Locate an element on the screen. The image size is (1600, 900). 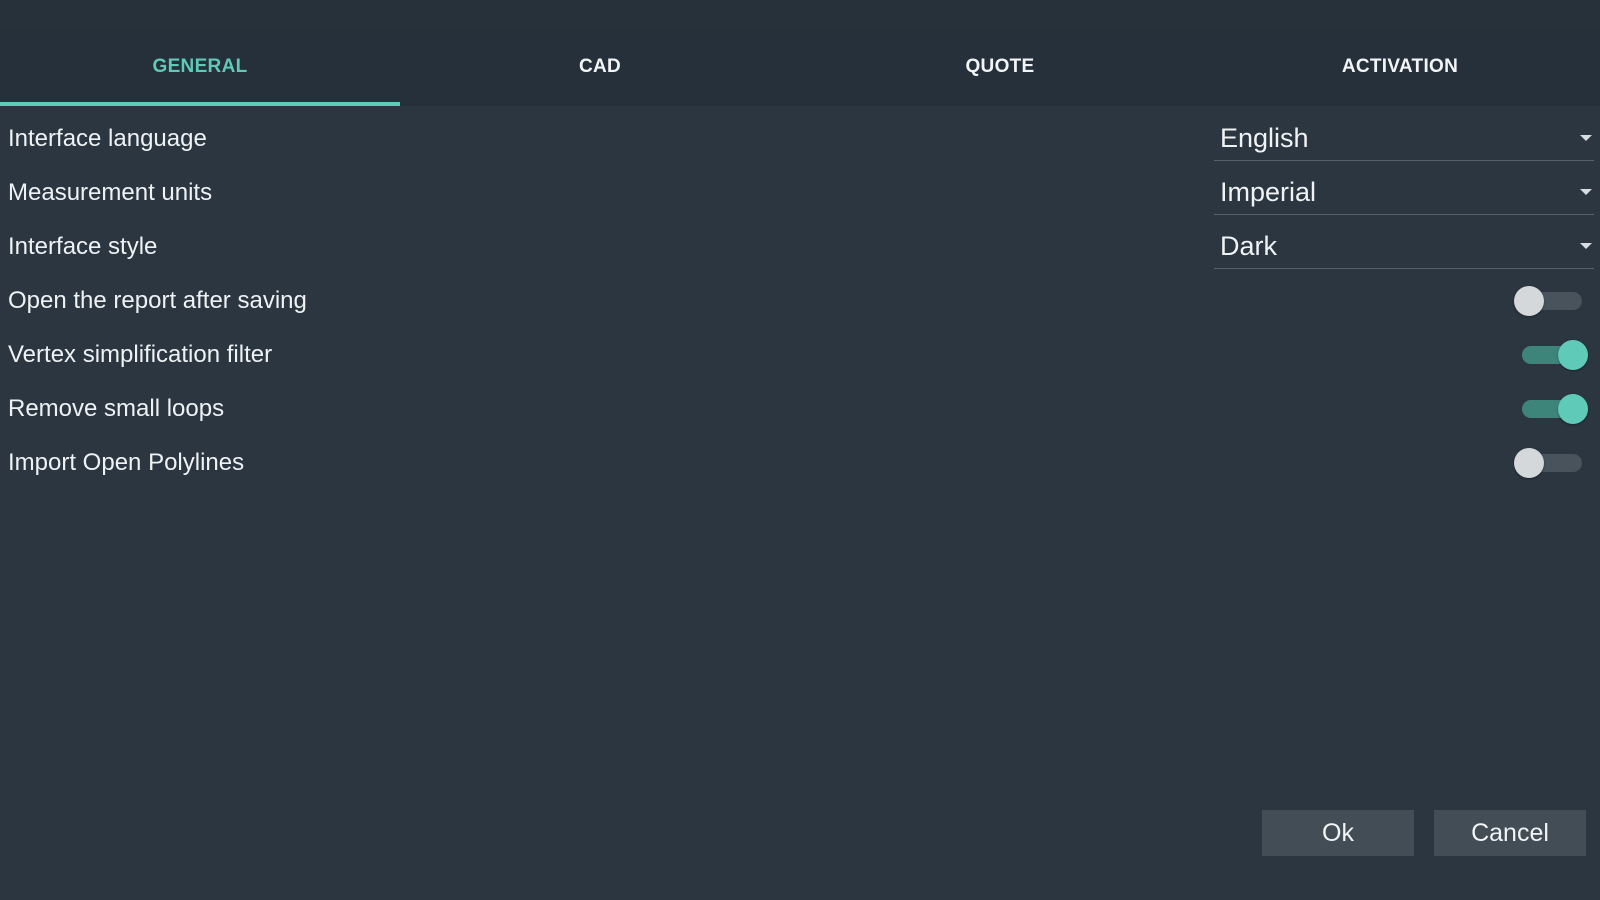
interface-style-select: Dark is located at coordinates (1404, 246).